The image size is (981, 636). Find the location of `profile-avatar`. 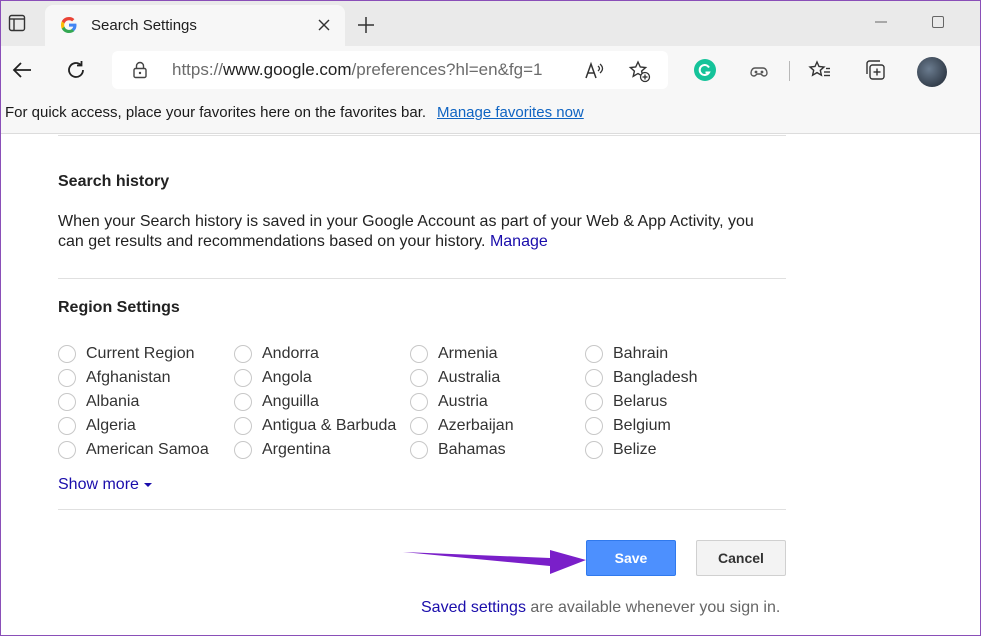

profile-avatar is located at coordinates (932, 72).